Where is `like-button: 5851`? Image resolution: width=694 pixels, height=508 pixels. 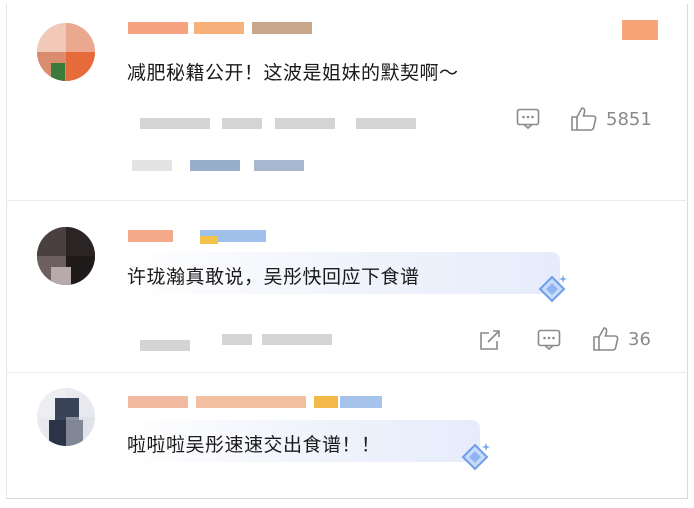
like-button: 5851 is located at coordinates (611, 119).